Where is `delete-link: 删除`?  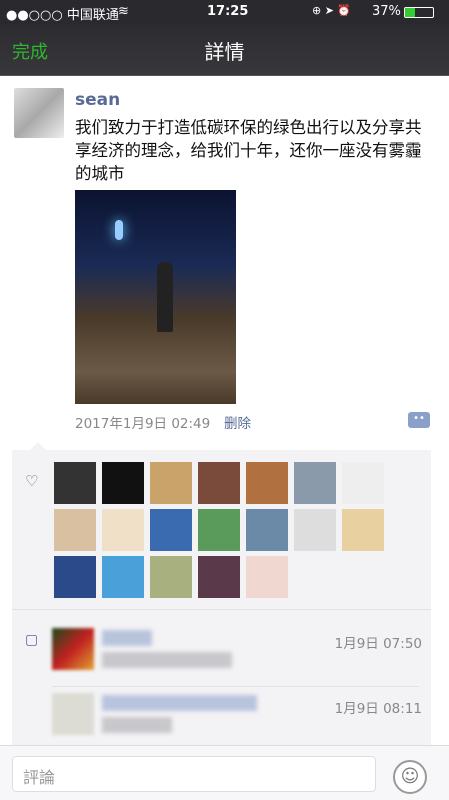 delete-link: 删除 is located at coordinates (237, 422).